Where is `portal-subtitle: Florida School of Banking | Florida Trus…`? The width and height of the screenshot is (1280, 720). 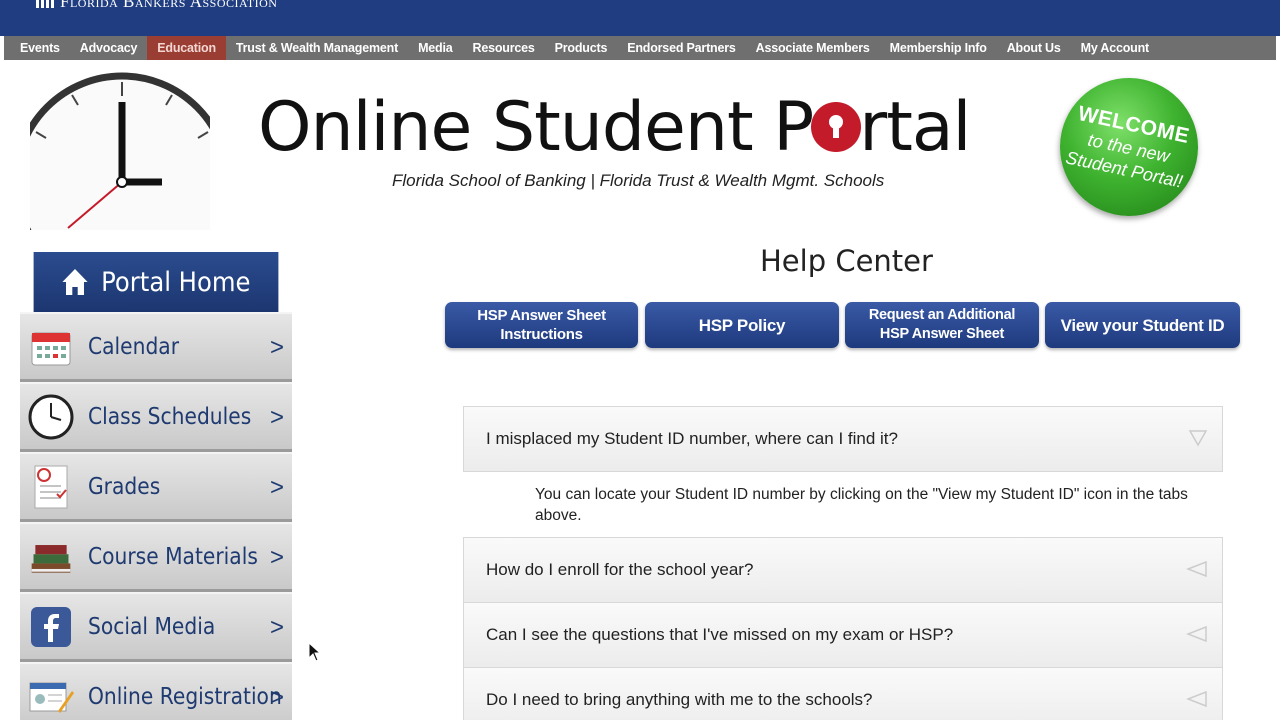 portal-subtitle: Florida School of Banking | Florida Trus… is located at coordinates (638, 180).